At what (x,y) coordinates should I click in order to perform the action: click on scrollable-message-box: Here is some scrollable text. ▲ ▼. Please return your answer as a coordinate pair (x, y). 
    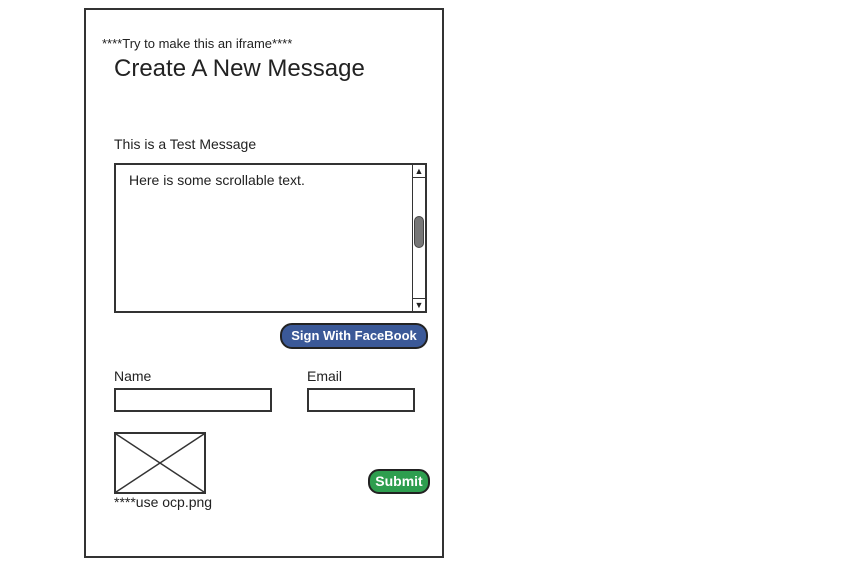
    Looking at the image, I should click on (270, 238).